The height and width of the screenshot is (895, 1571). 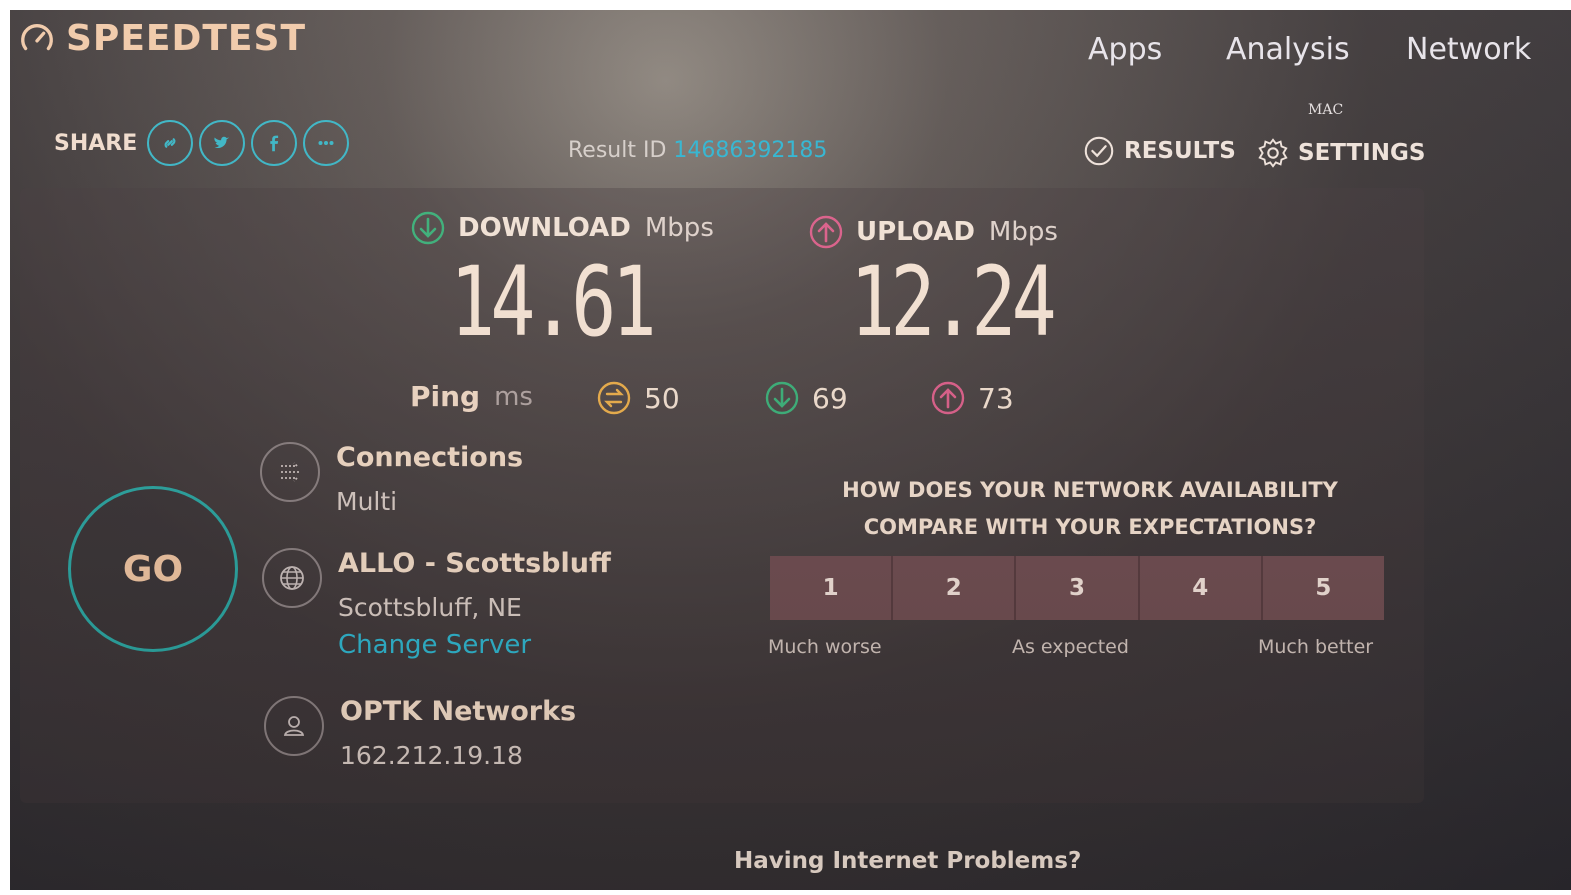 What do you see at coordinates (1070, 647) in the screenshot?
I see `rating-caption-expected: As expected` at bounding box center [1070, 647].